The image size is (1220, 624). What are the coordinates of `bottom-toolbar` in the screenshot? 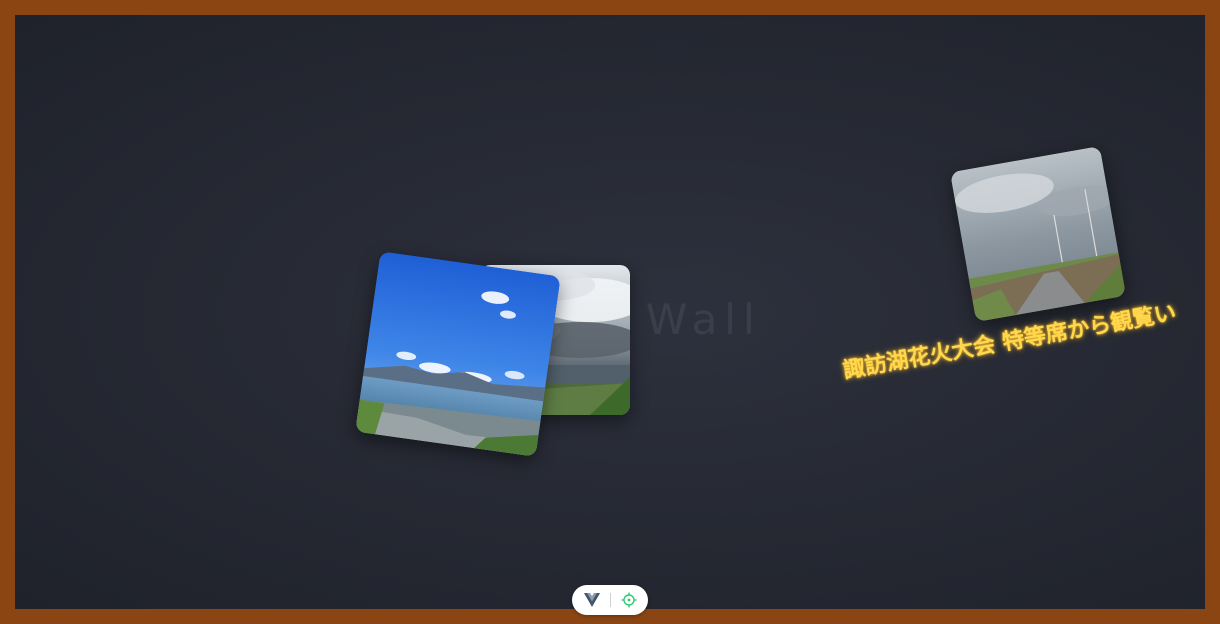 It's located at (610, 600).